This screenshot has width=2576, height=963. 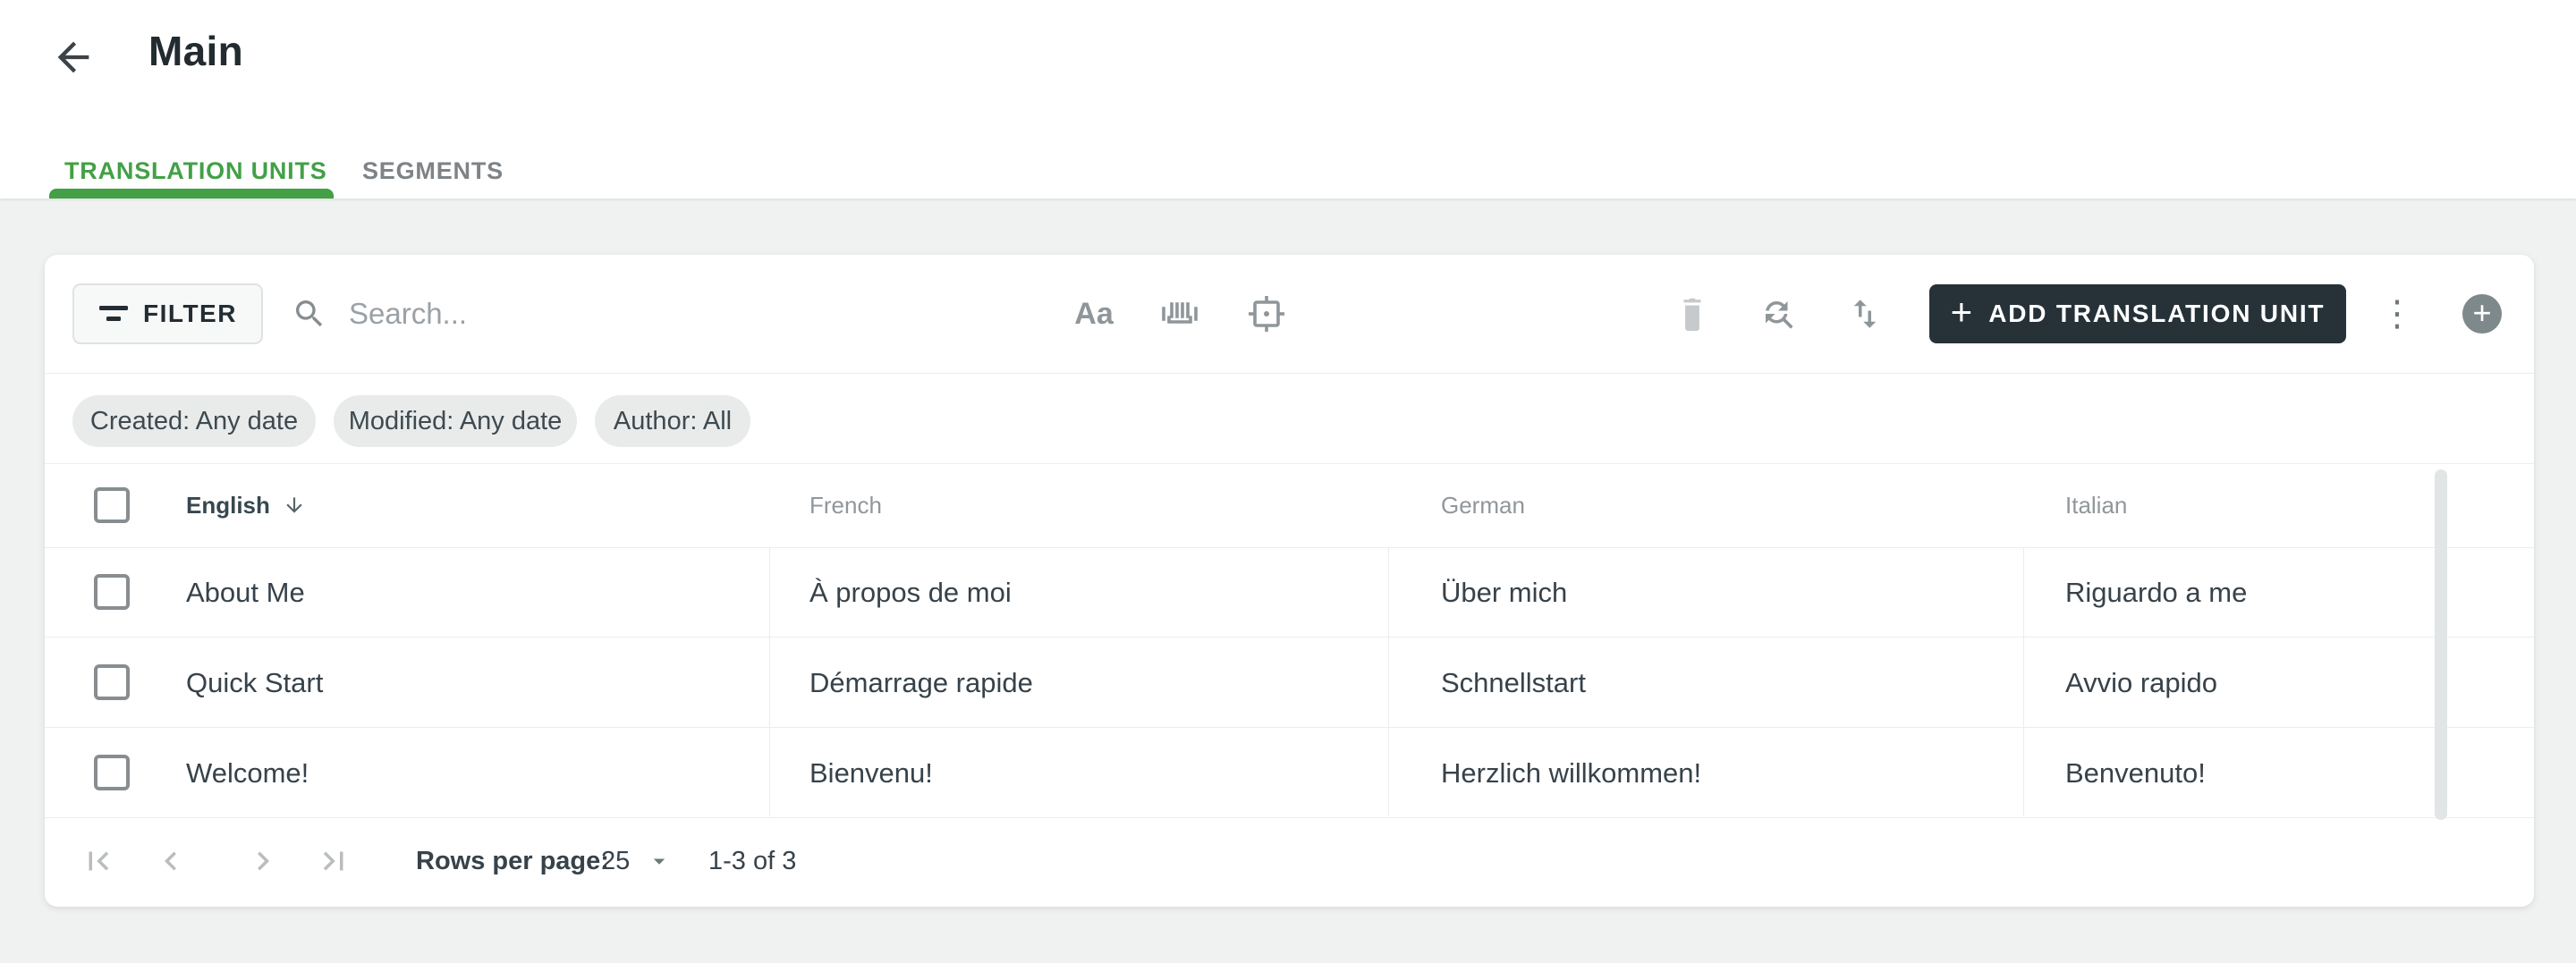 I want to click on page-title: Main, so click(x=195, y=51).